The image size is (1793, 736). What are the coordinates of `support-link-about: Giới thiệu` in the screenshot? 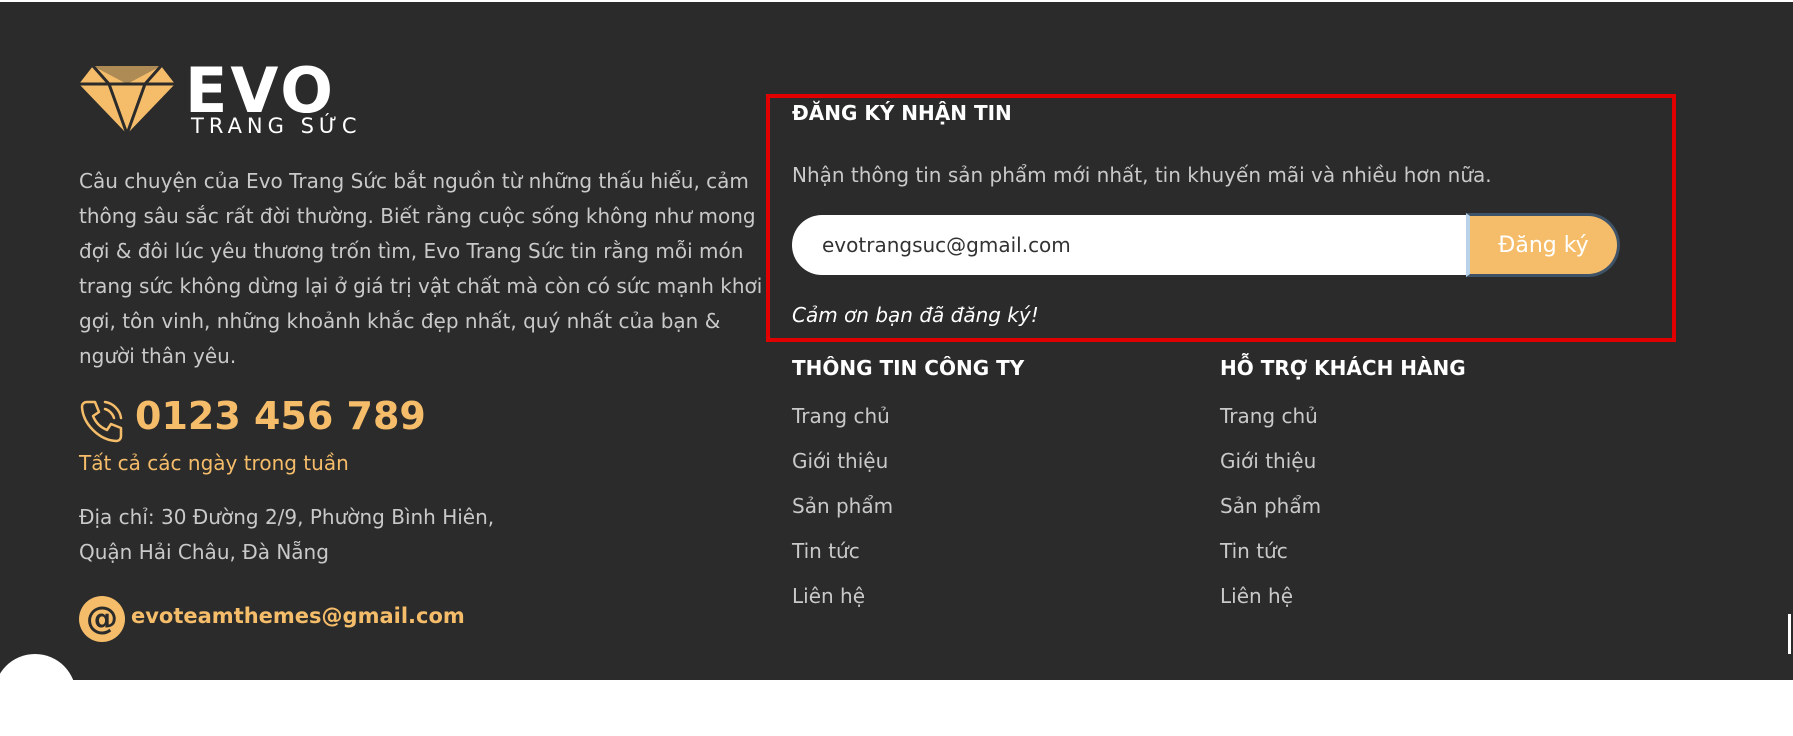 It's located at (1270, 471).